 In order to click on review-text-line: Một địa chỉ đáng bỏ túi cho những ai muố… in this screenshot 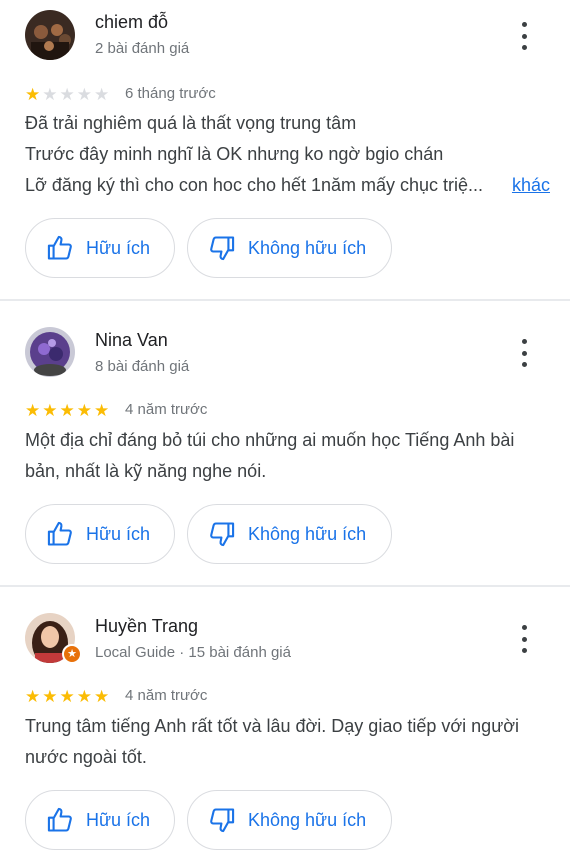, I will do `click(270, 440)`.